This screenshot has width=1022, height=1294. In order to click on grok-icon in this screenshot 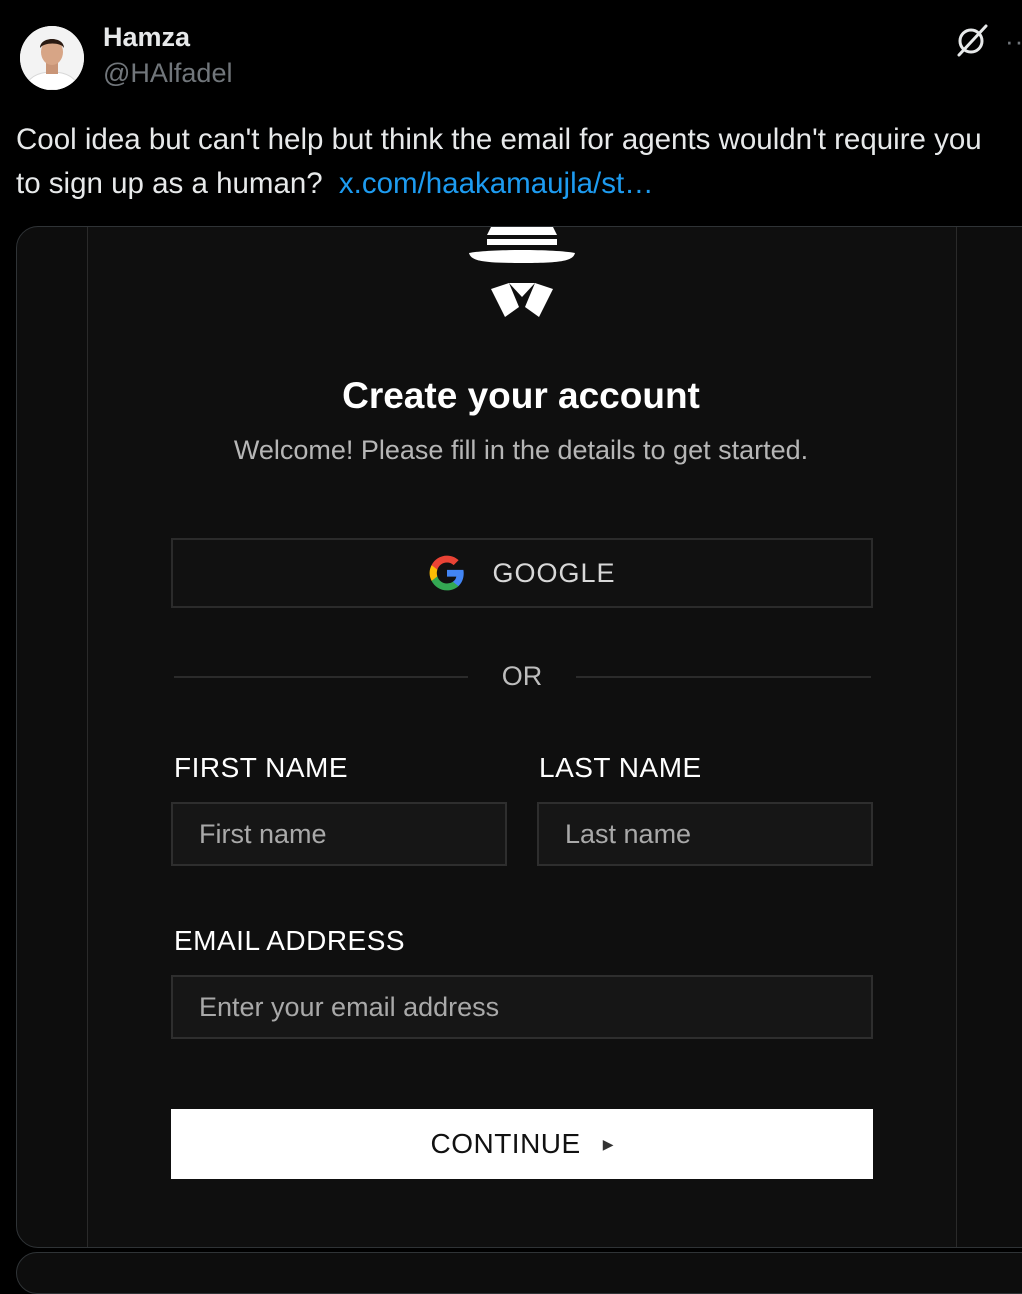, I will do `click(972, 40)`.